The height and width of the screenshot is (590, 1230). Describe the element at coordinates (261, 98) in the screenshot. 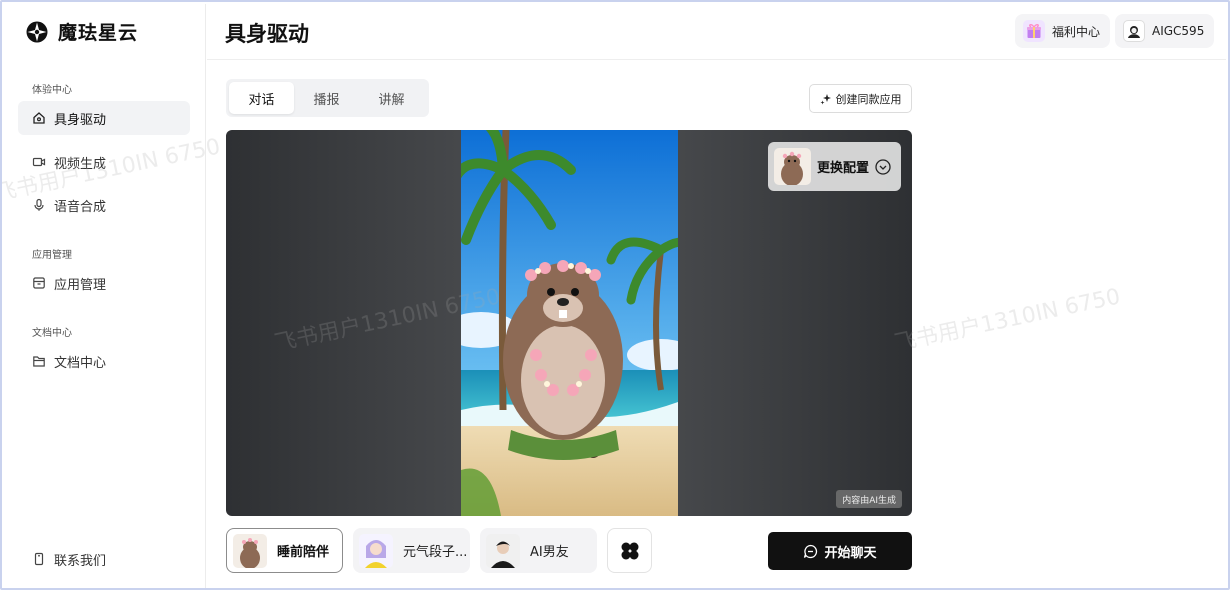

I see `tab-dialogue: 对话` at that location.